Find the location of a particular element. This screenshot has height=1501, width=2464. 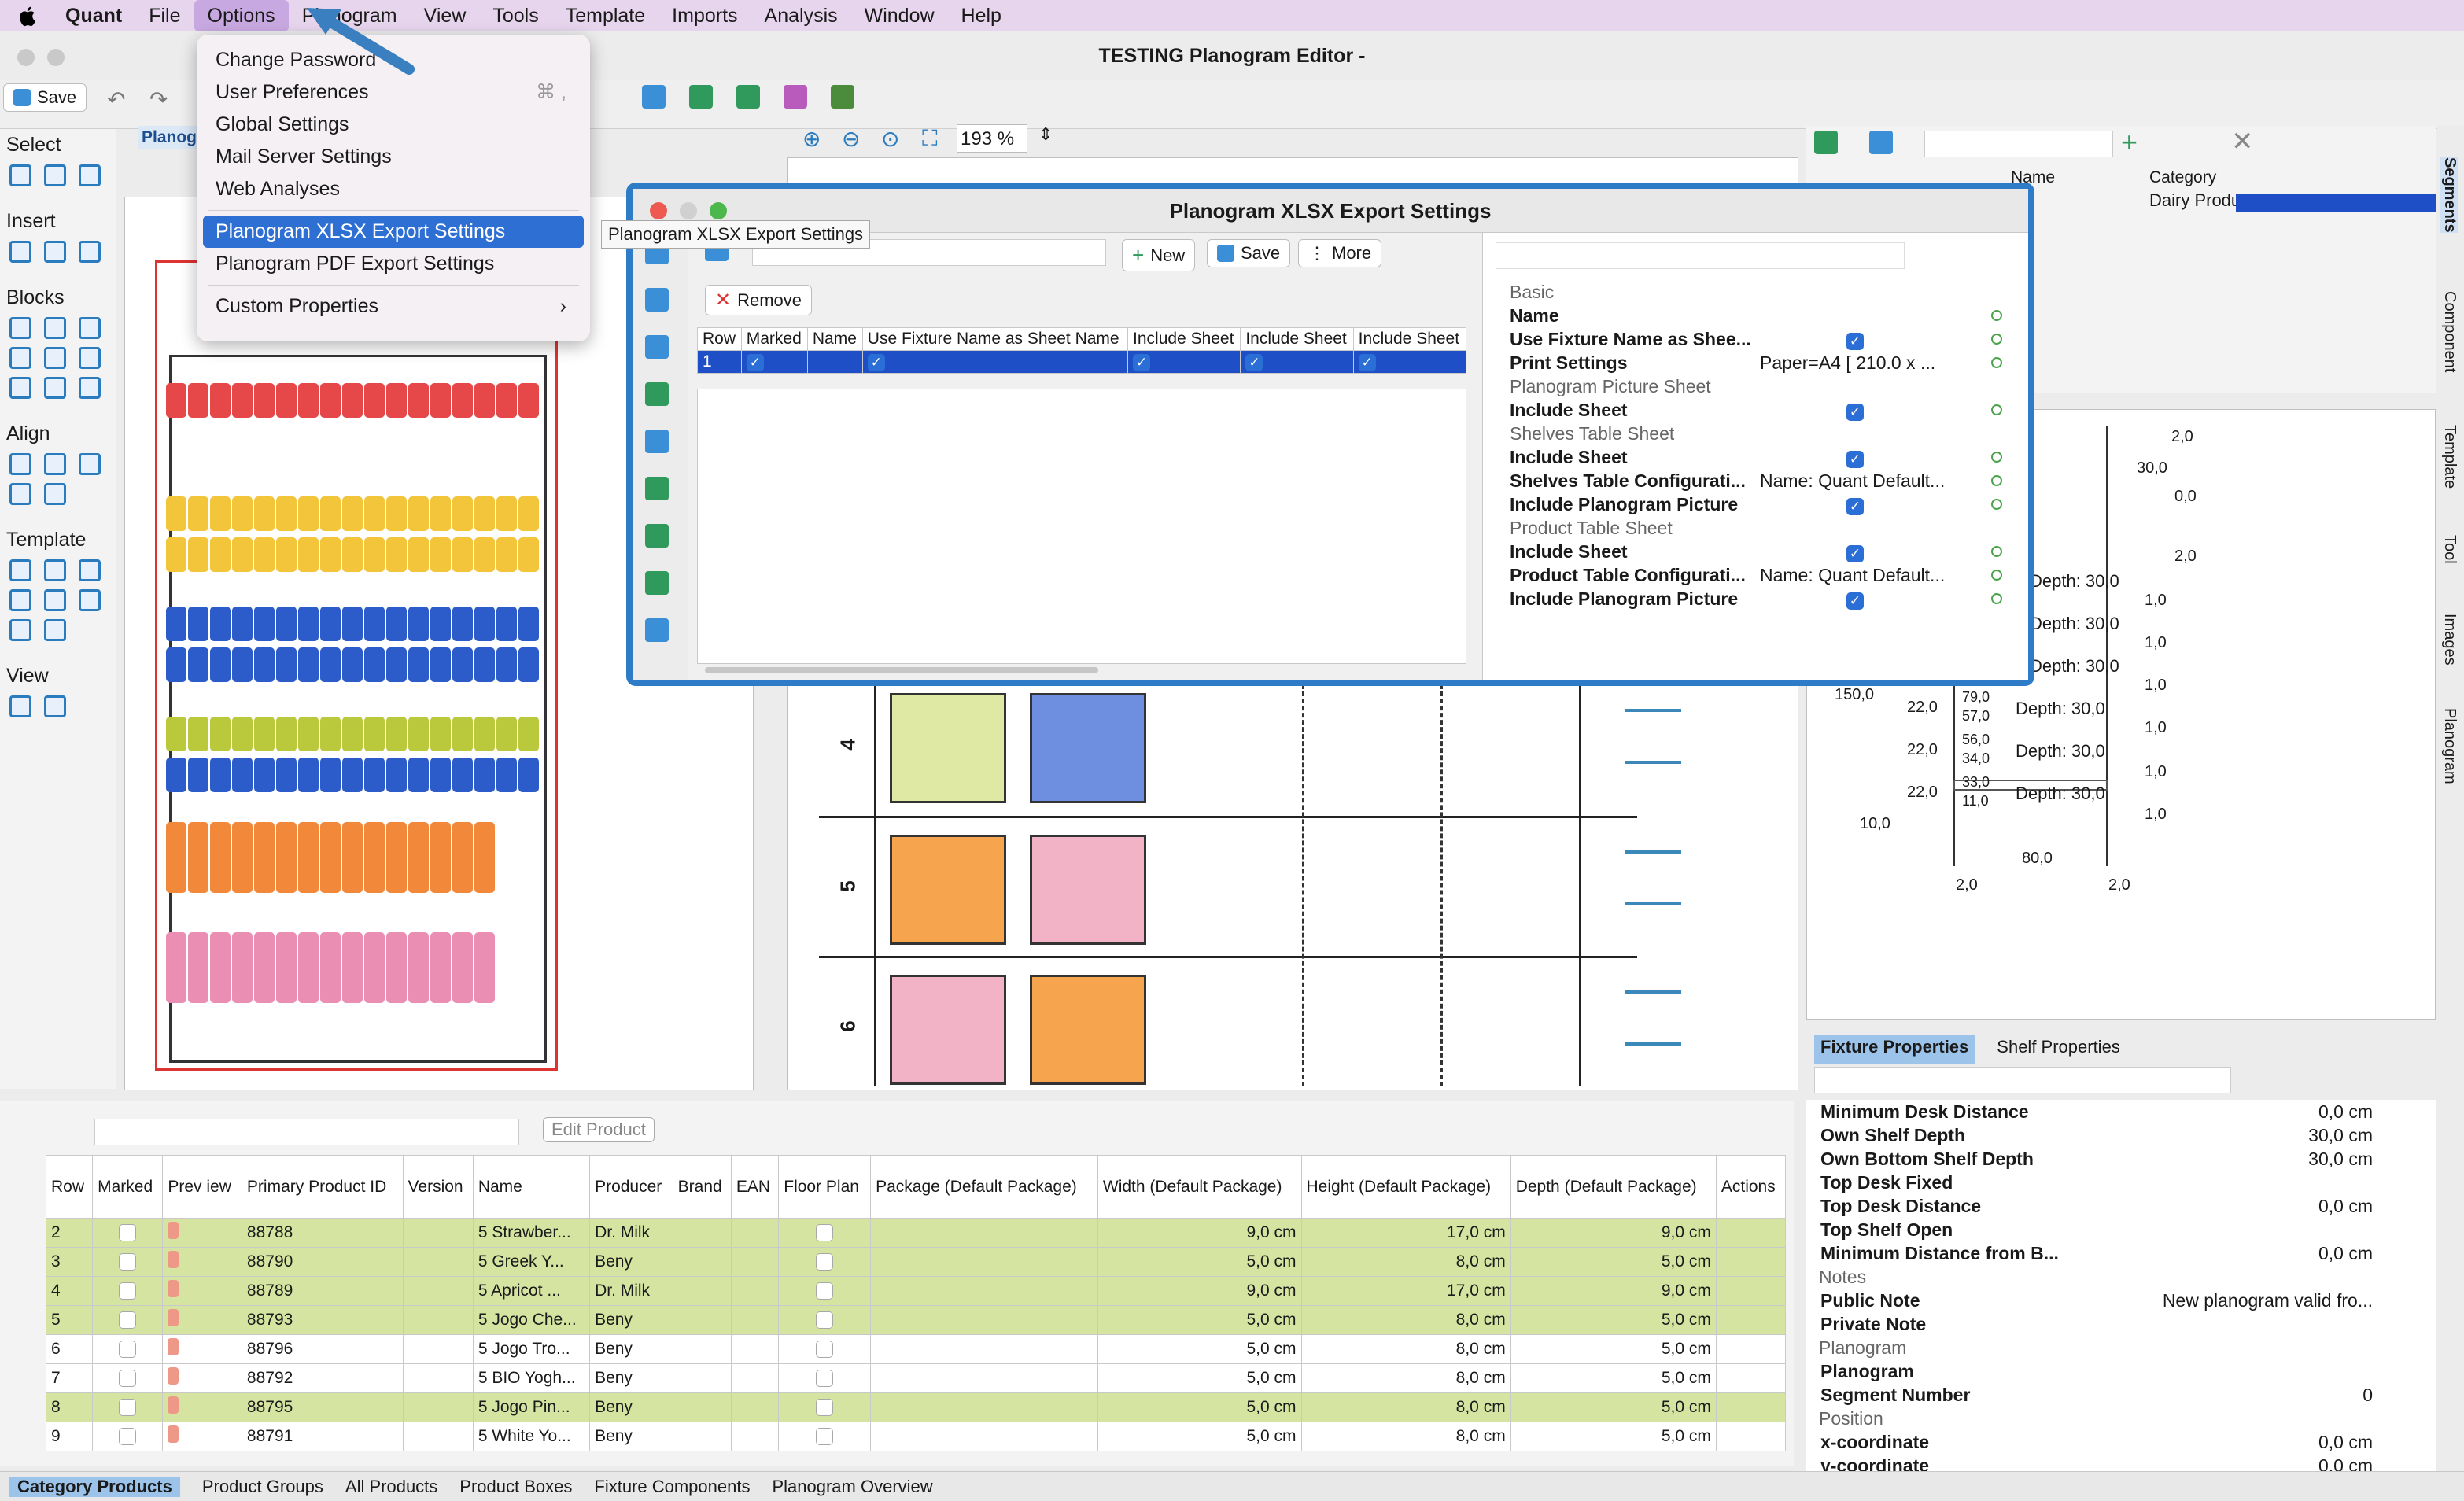

segments-search is located at coordinates (2018, 144).